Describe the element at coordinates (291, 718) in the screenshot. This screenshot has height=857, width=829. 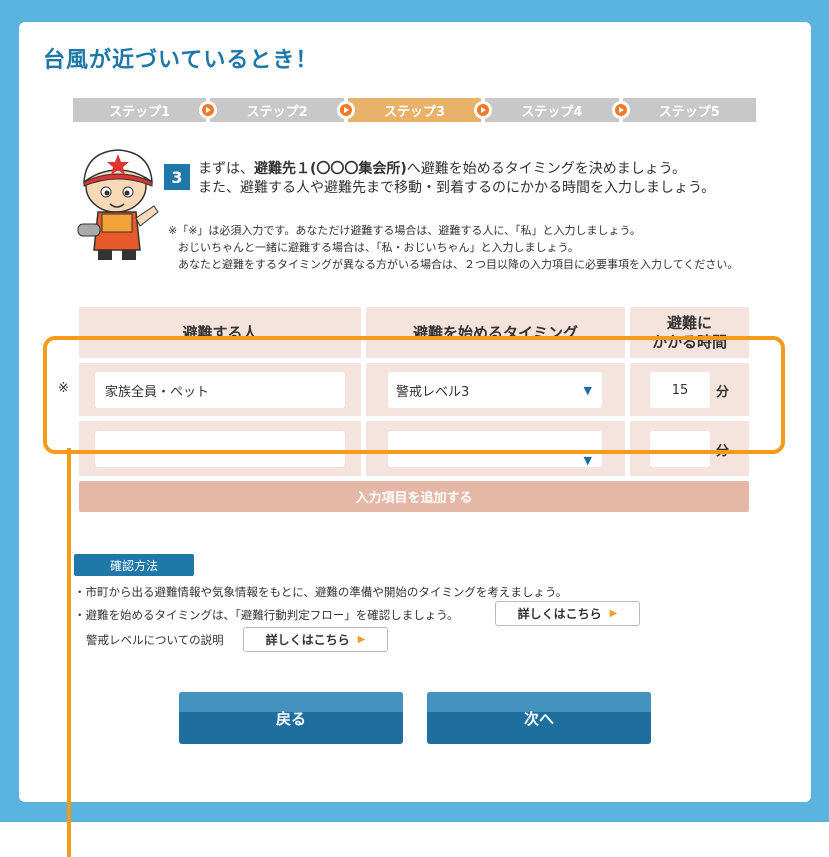
I see `back-button: 戻る` at that location.